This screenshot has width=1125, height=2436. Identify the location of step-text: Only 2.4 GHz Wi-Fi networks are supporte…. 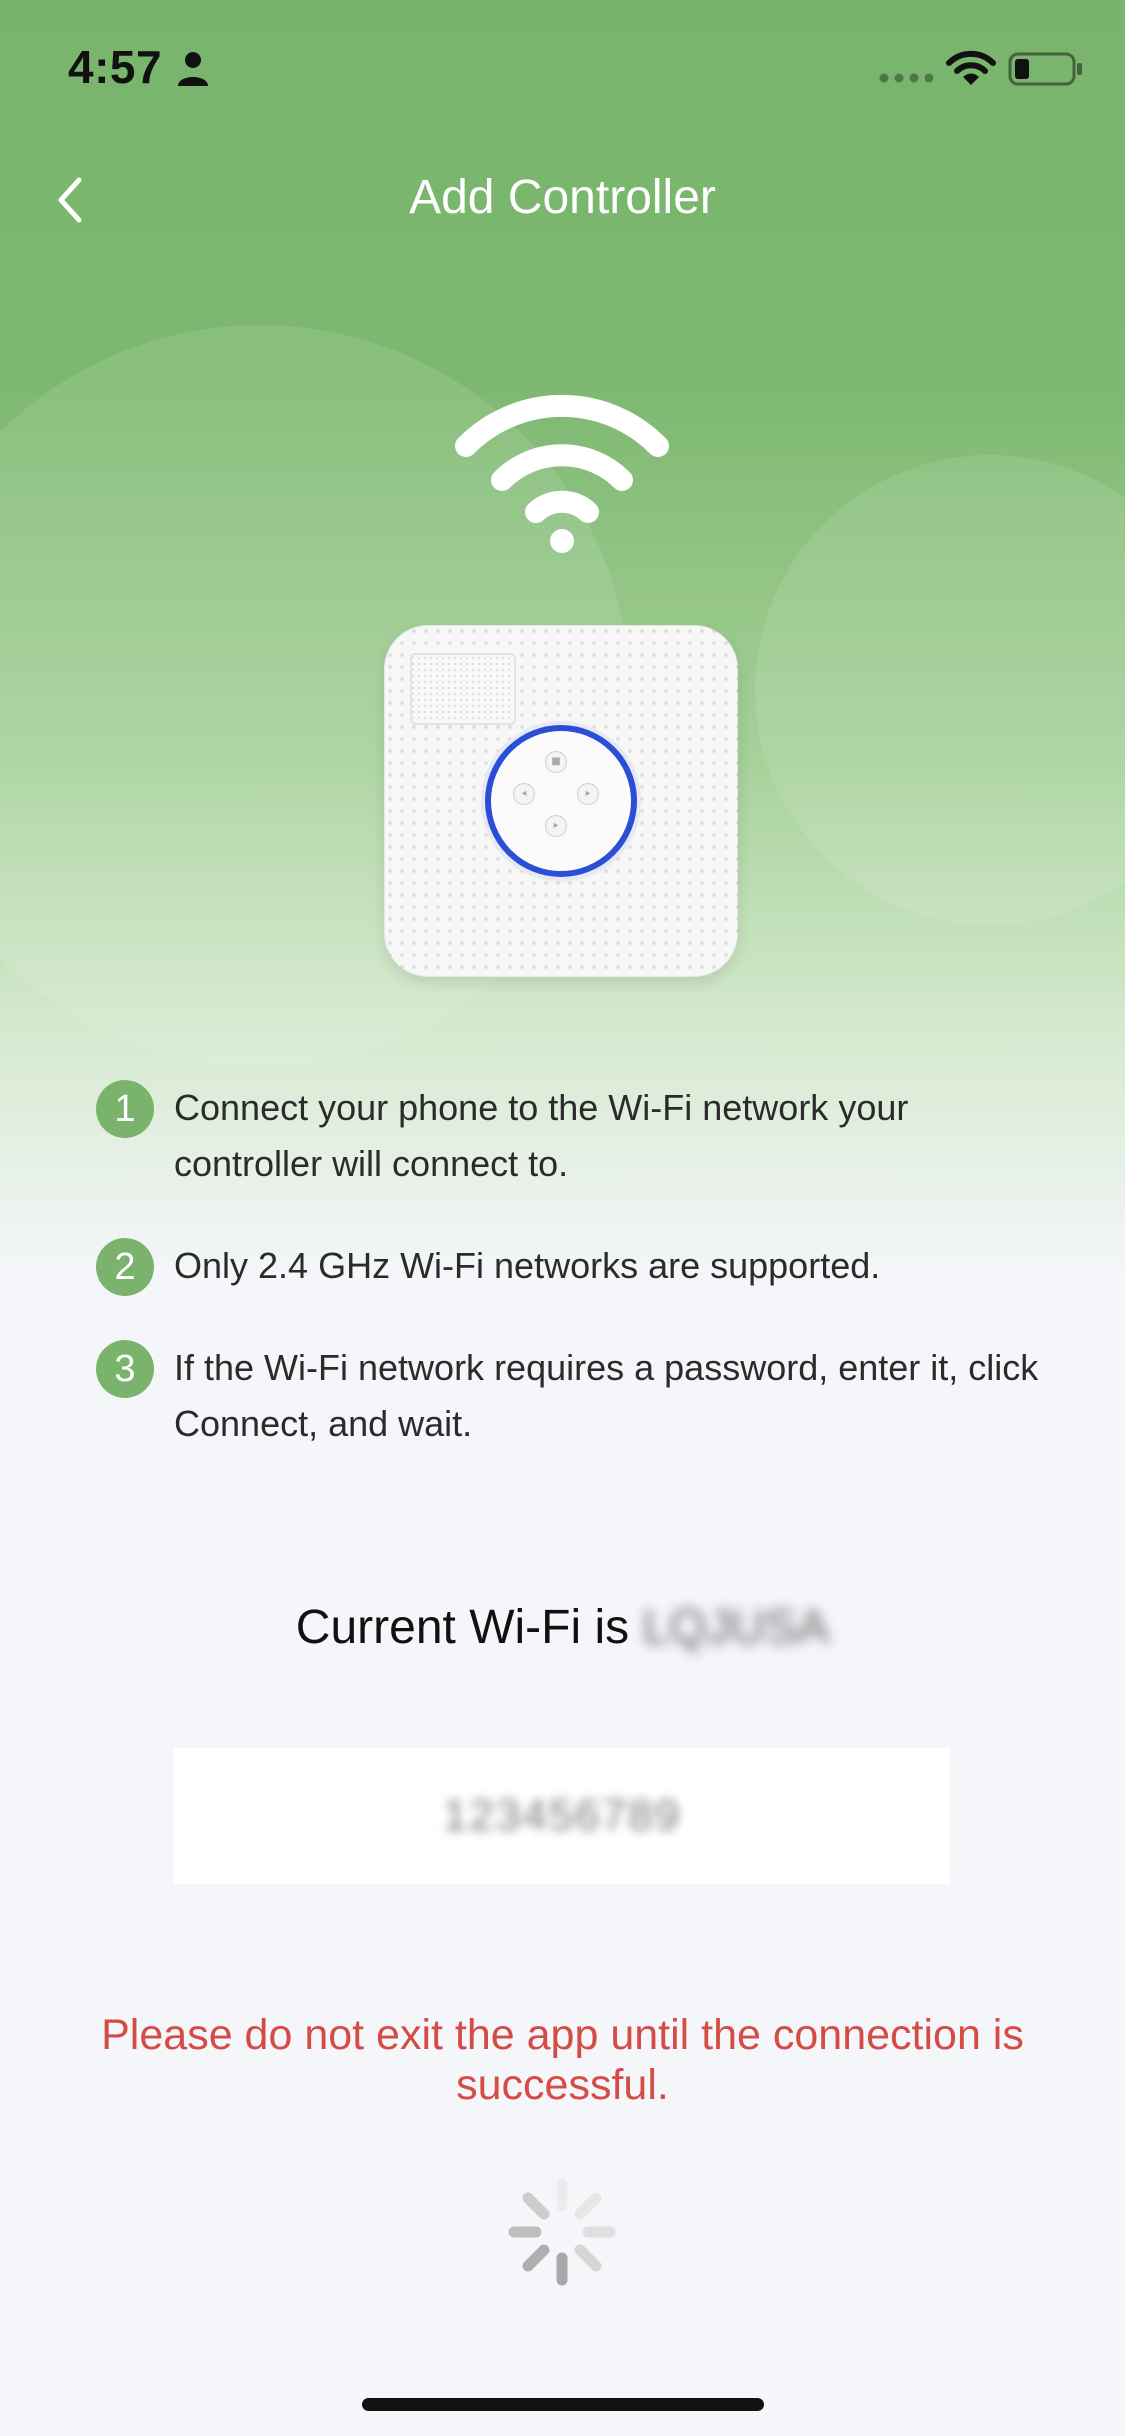
(527, 1265).